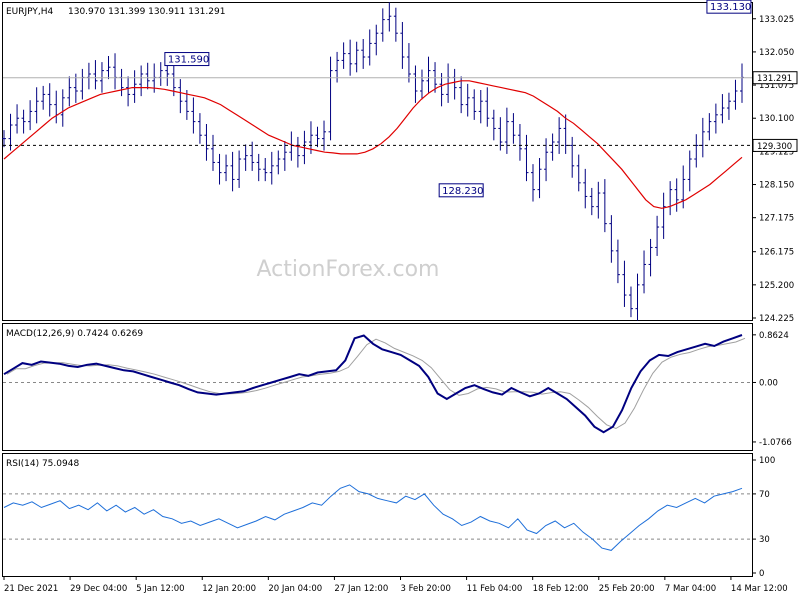 Image resolution: width=800 pixels, height=600 pixels. What do you see at coordinates (160, 589) in the screenshot?
I see `x-tick-label: 5 Jan 12:00` at bounding box center [160, 589].